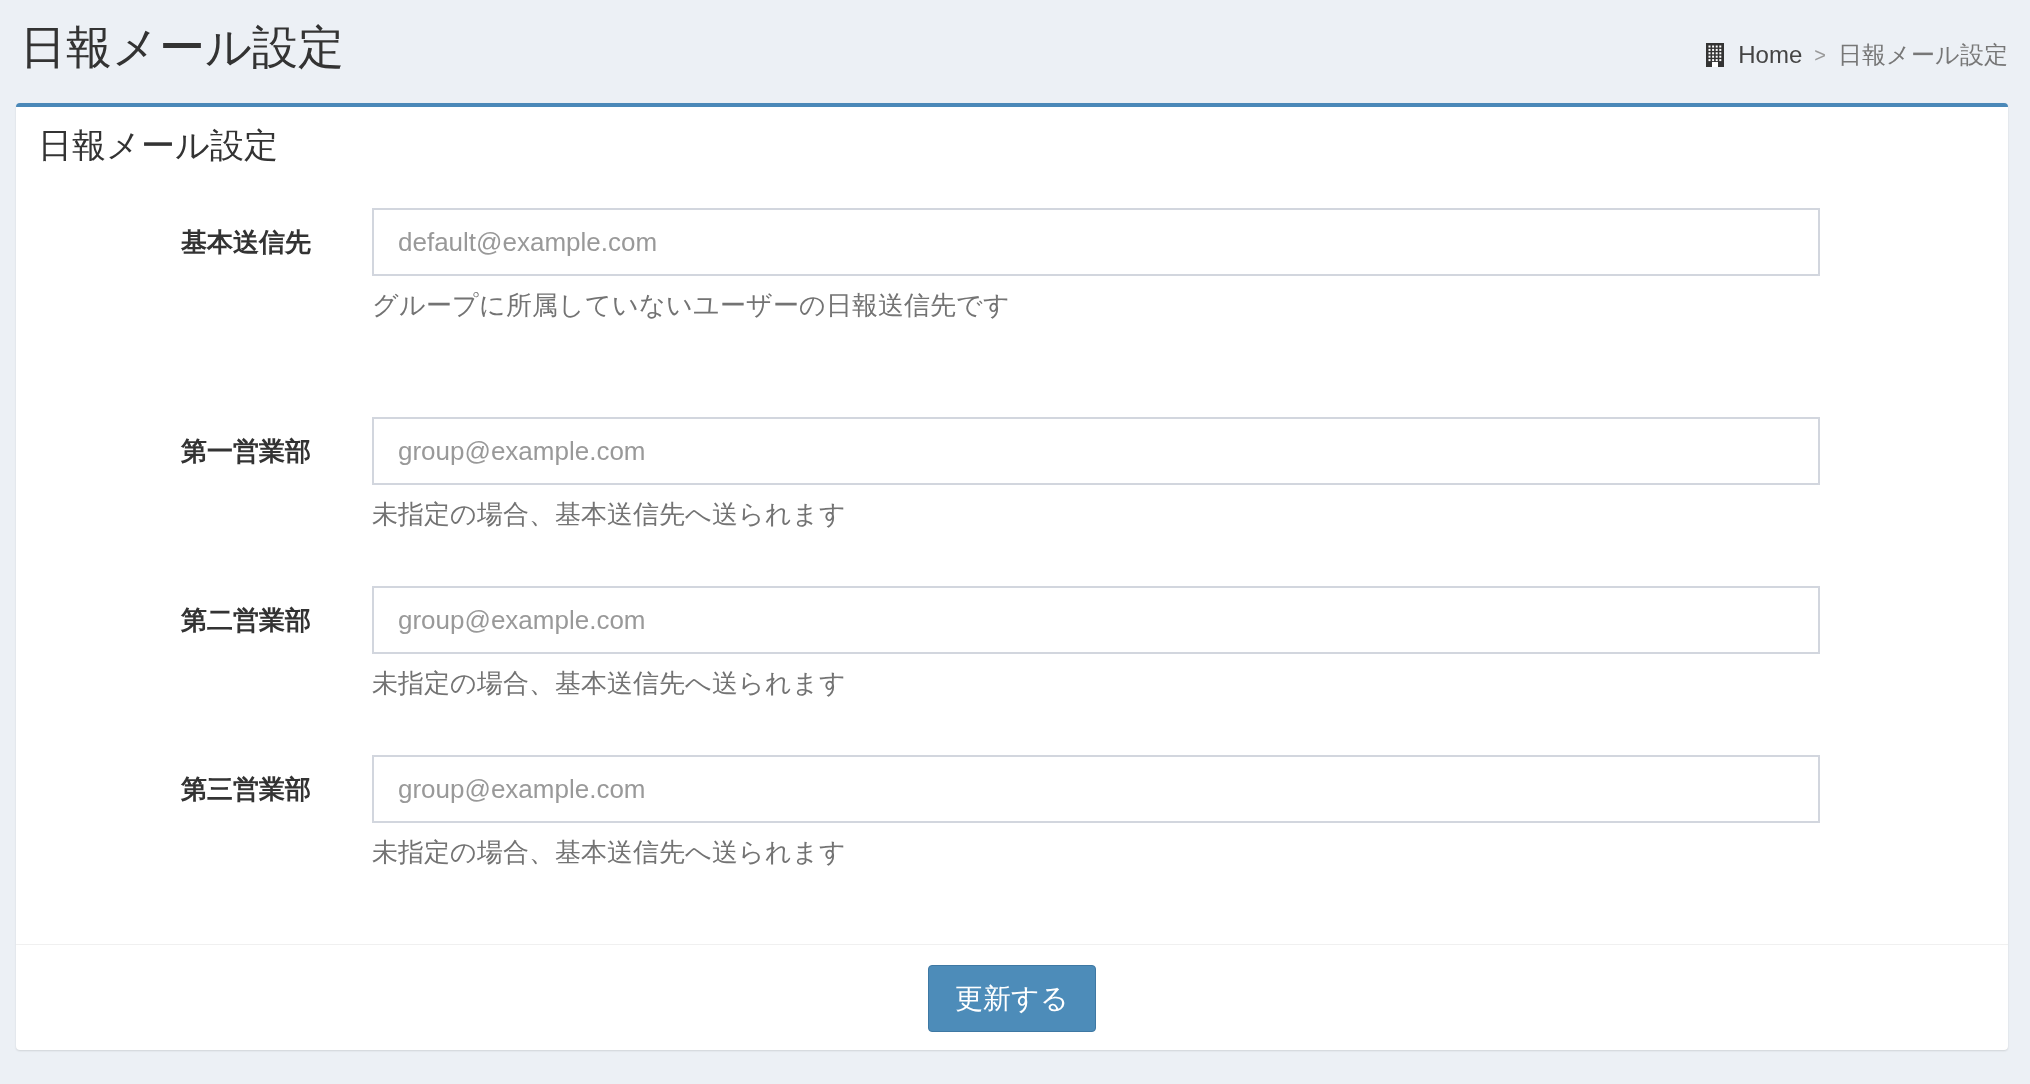 This screenshot has width=2030, height=1084. I want to click on email-input-field: default@example.com, so click(1096, 242).